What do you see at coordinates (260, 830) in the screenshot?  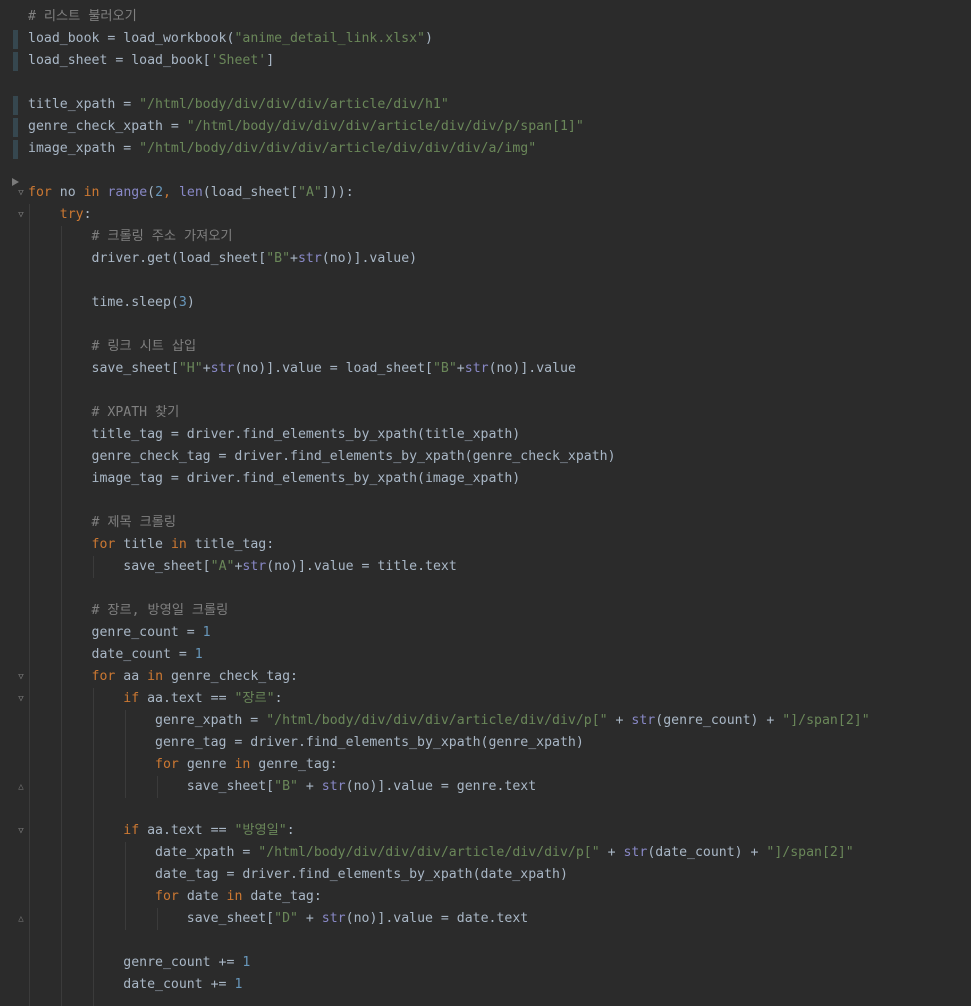 I see `code-token: "방영일"` at bounding box center [260, 830].